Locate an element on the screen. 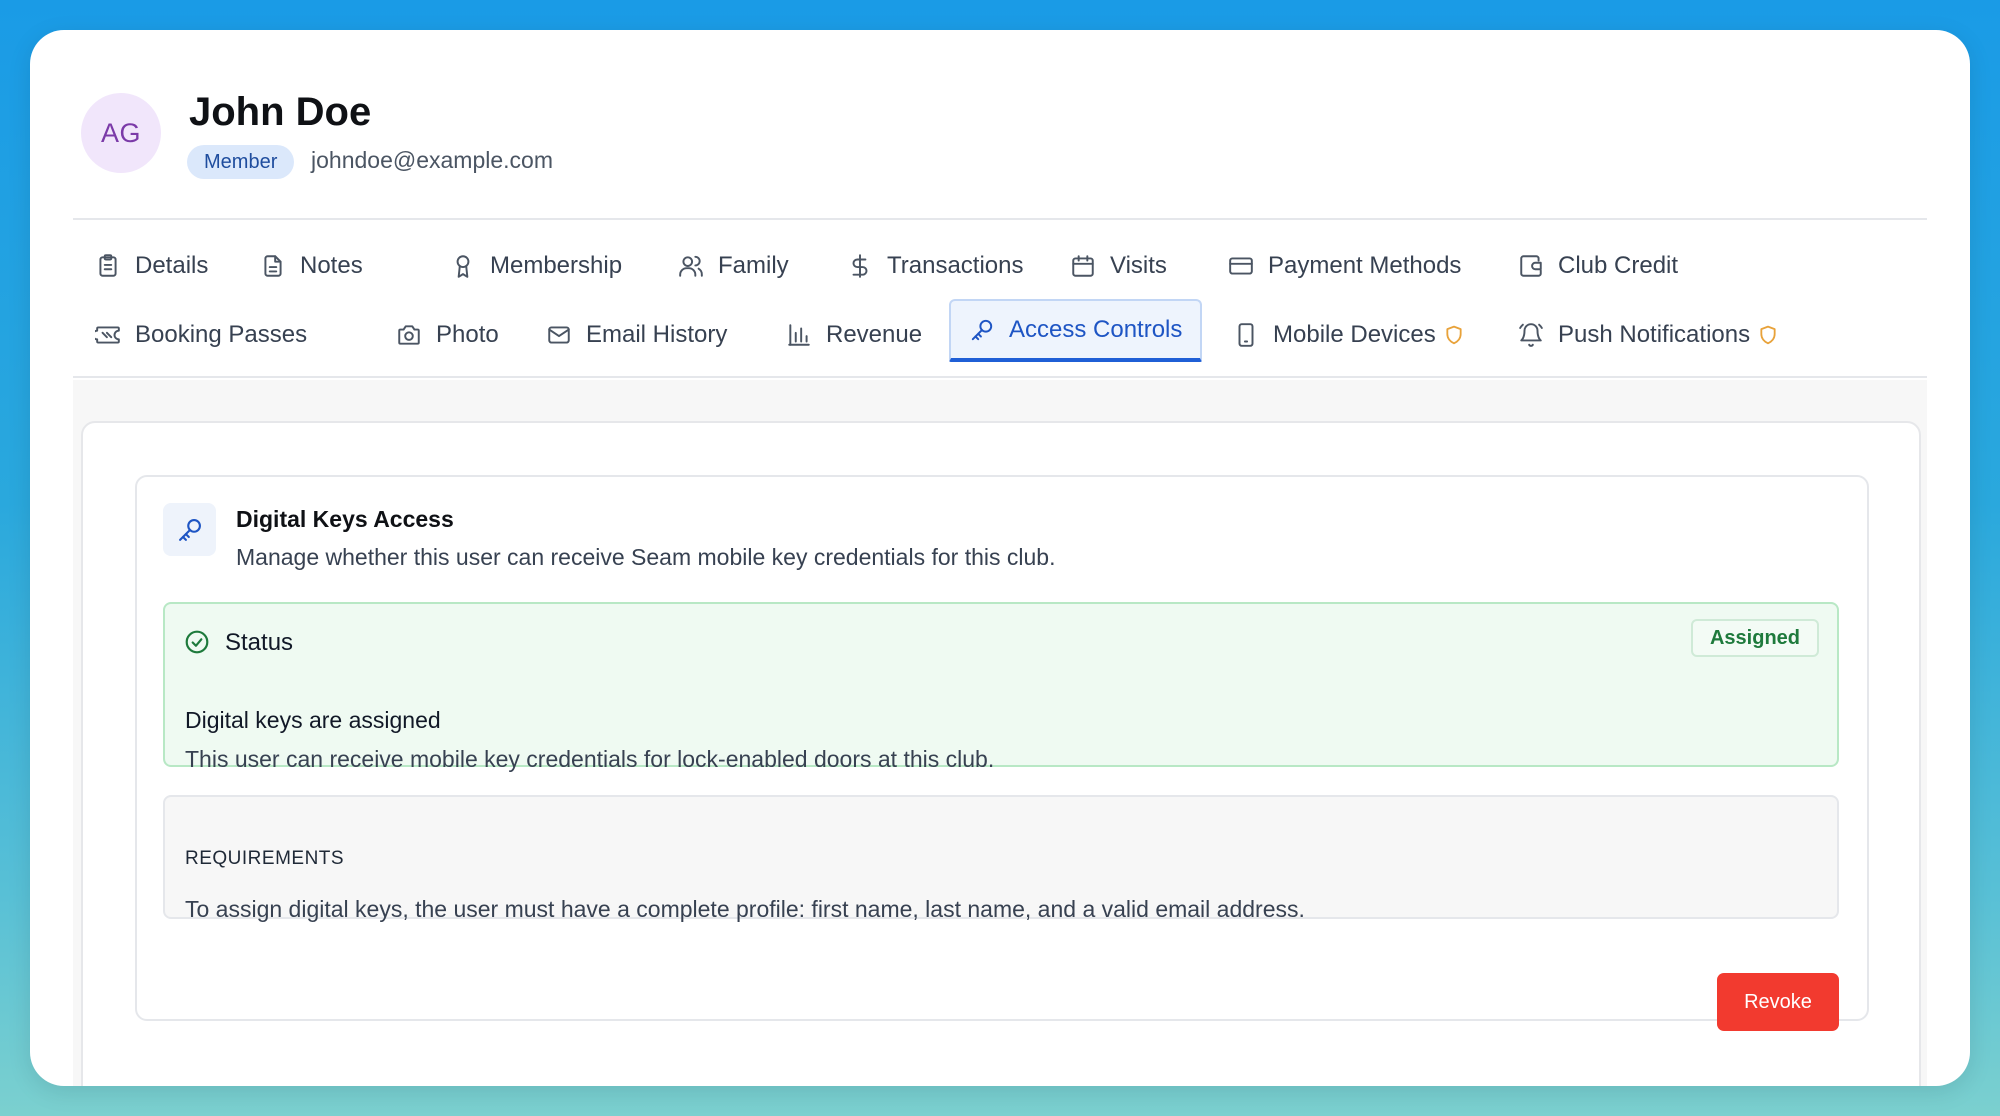 The height and width of the screenshot is (1116, 2000). tab-membership: Membership is located at coordinates (536, 266).